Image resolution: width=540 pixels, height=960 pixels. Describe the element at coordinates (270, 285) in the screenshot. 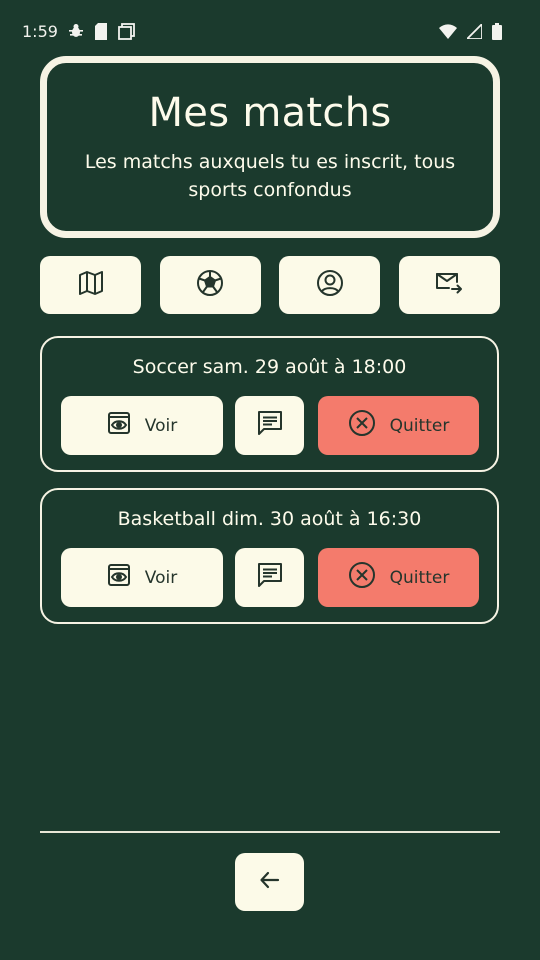

I see `nav-row` at that location.